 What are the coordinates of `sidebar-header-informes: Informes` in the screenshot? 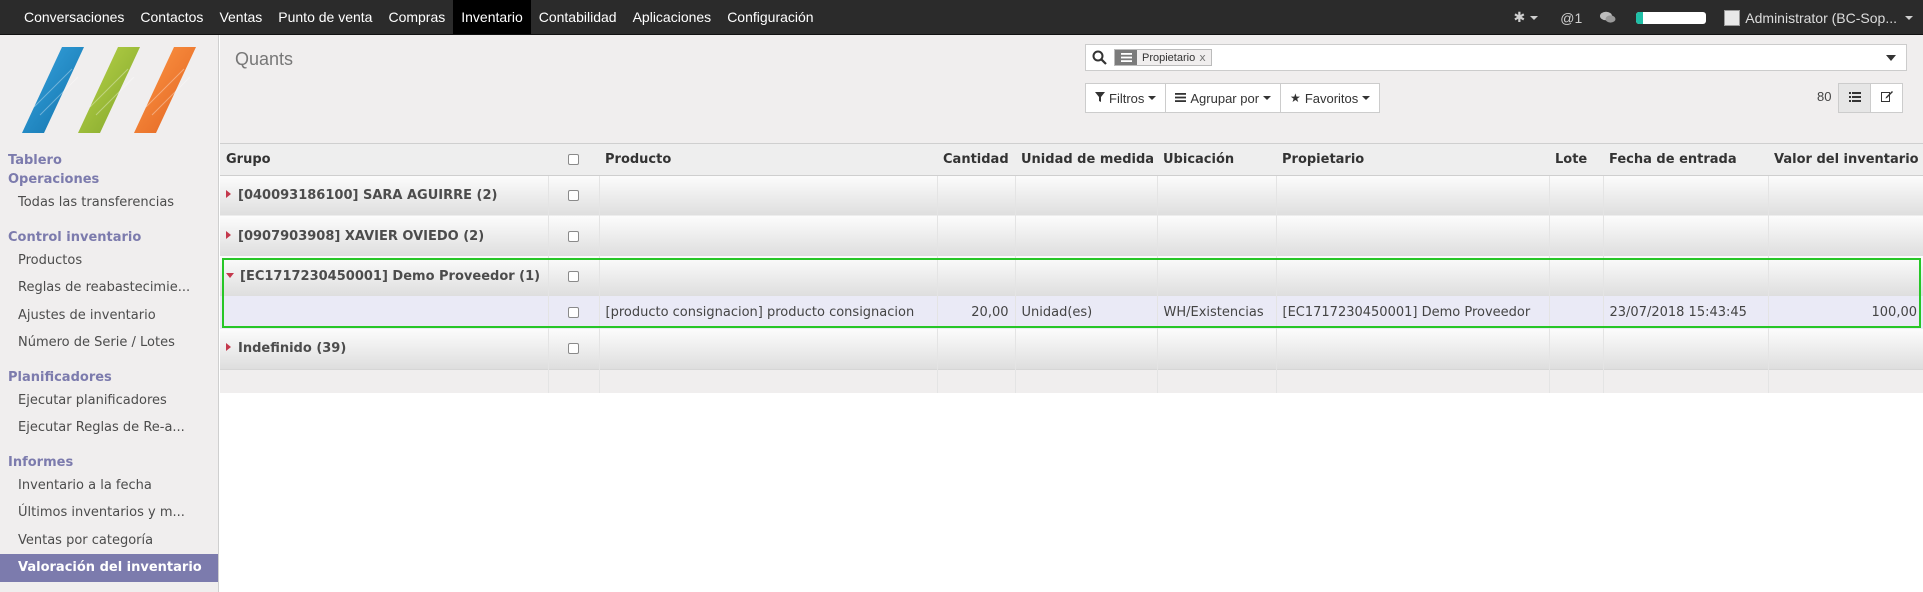 It's located at (41, 462).